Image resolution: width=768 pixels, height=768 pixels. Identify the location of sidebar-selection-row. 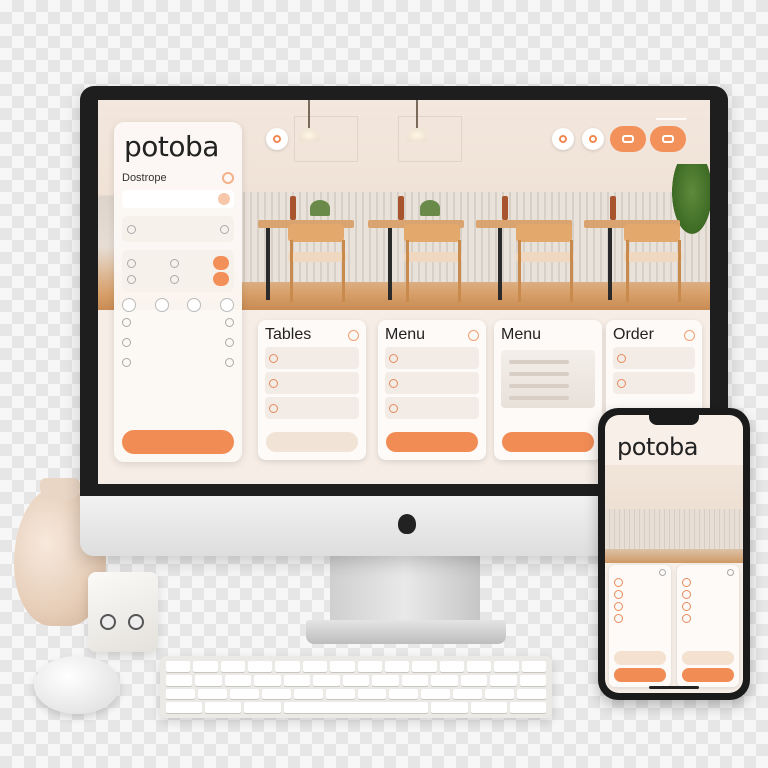
(178, 229).